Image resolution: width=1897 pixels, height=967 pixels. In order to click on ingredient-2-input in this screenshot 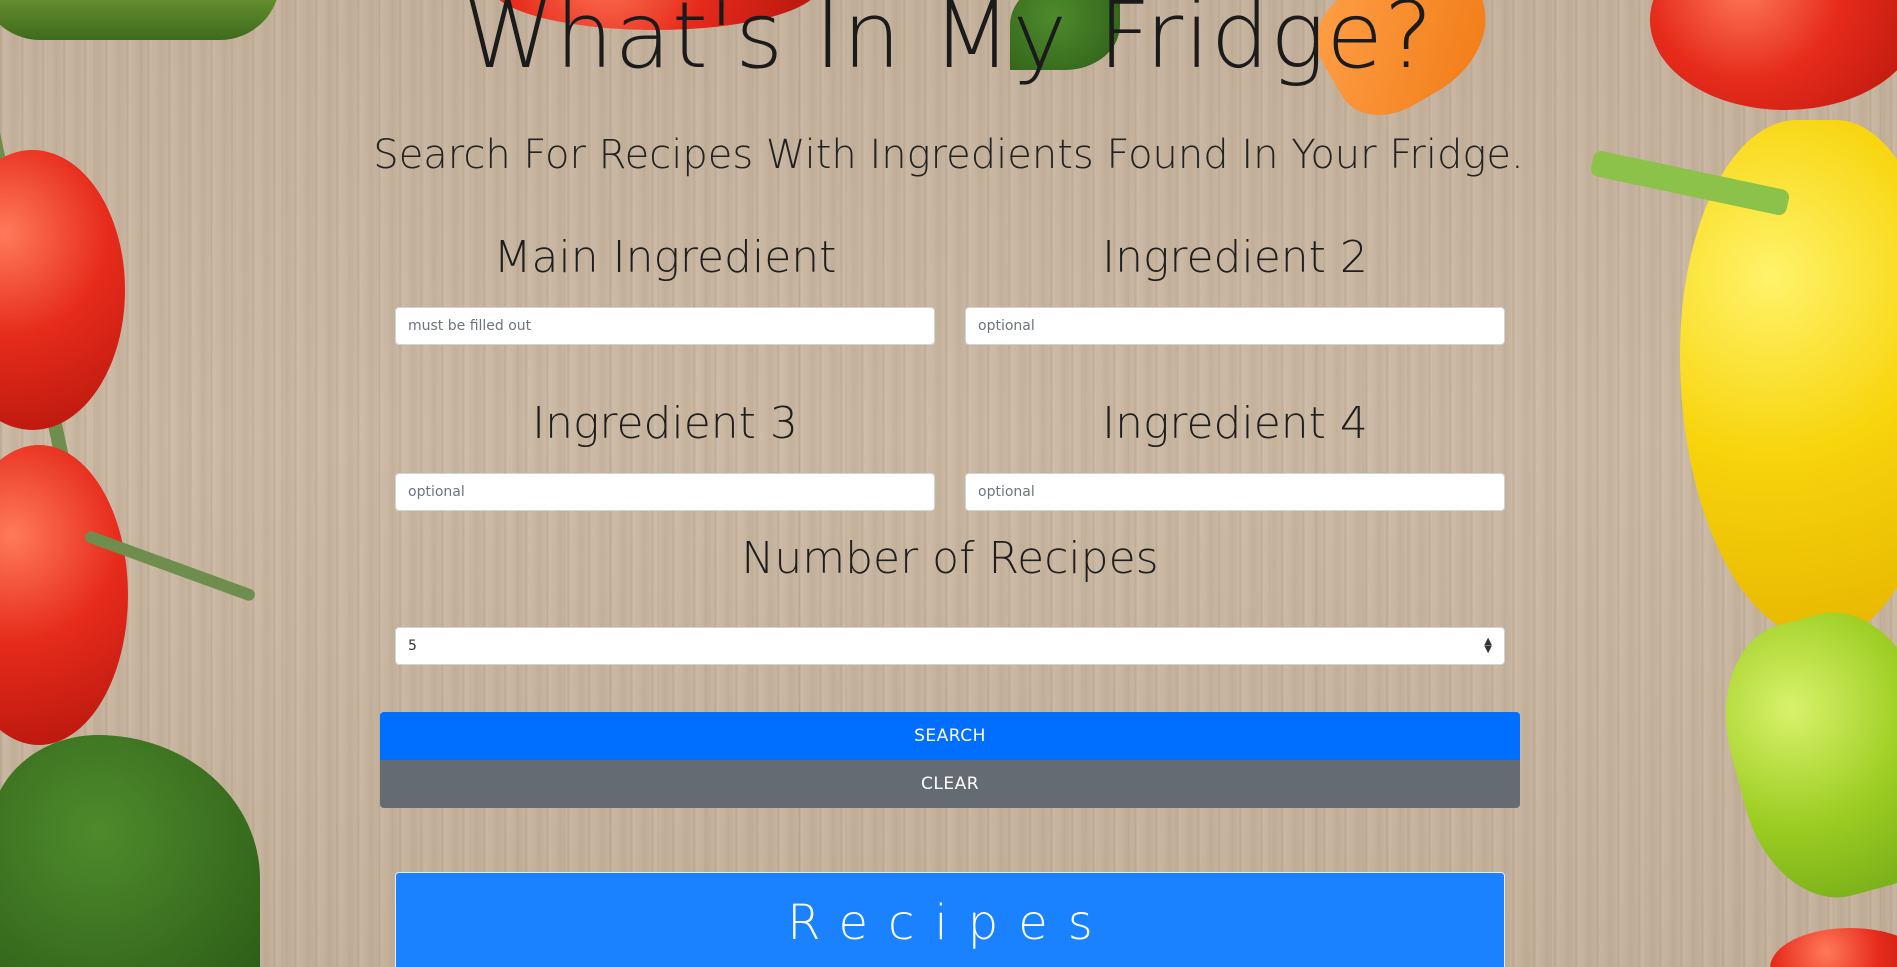, I will do `click(1235, 326)`.